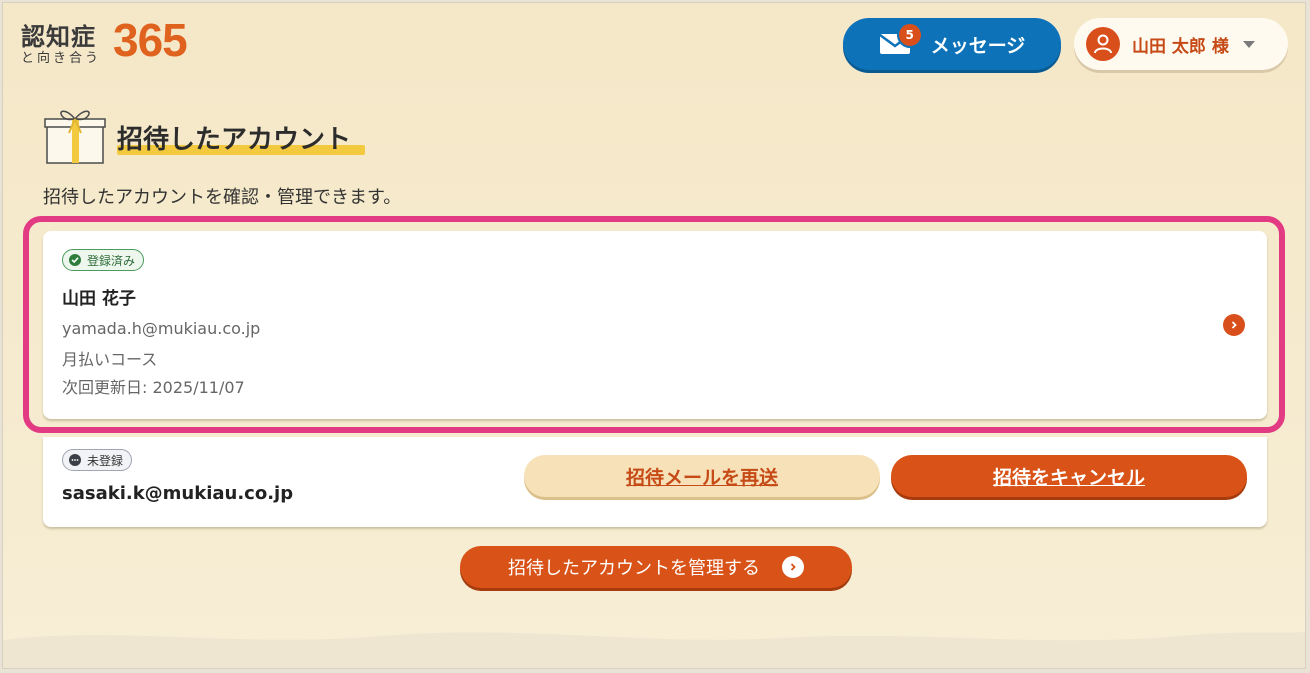  I want to click on page-title: 招待したアカウント, so click(234, 140).